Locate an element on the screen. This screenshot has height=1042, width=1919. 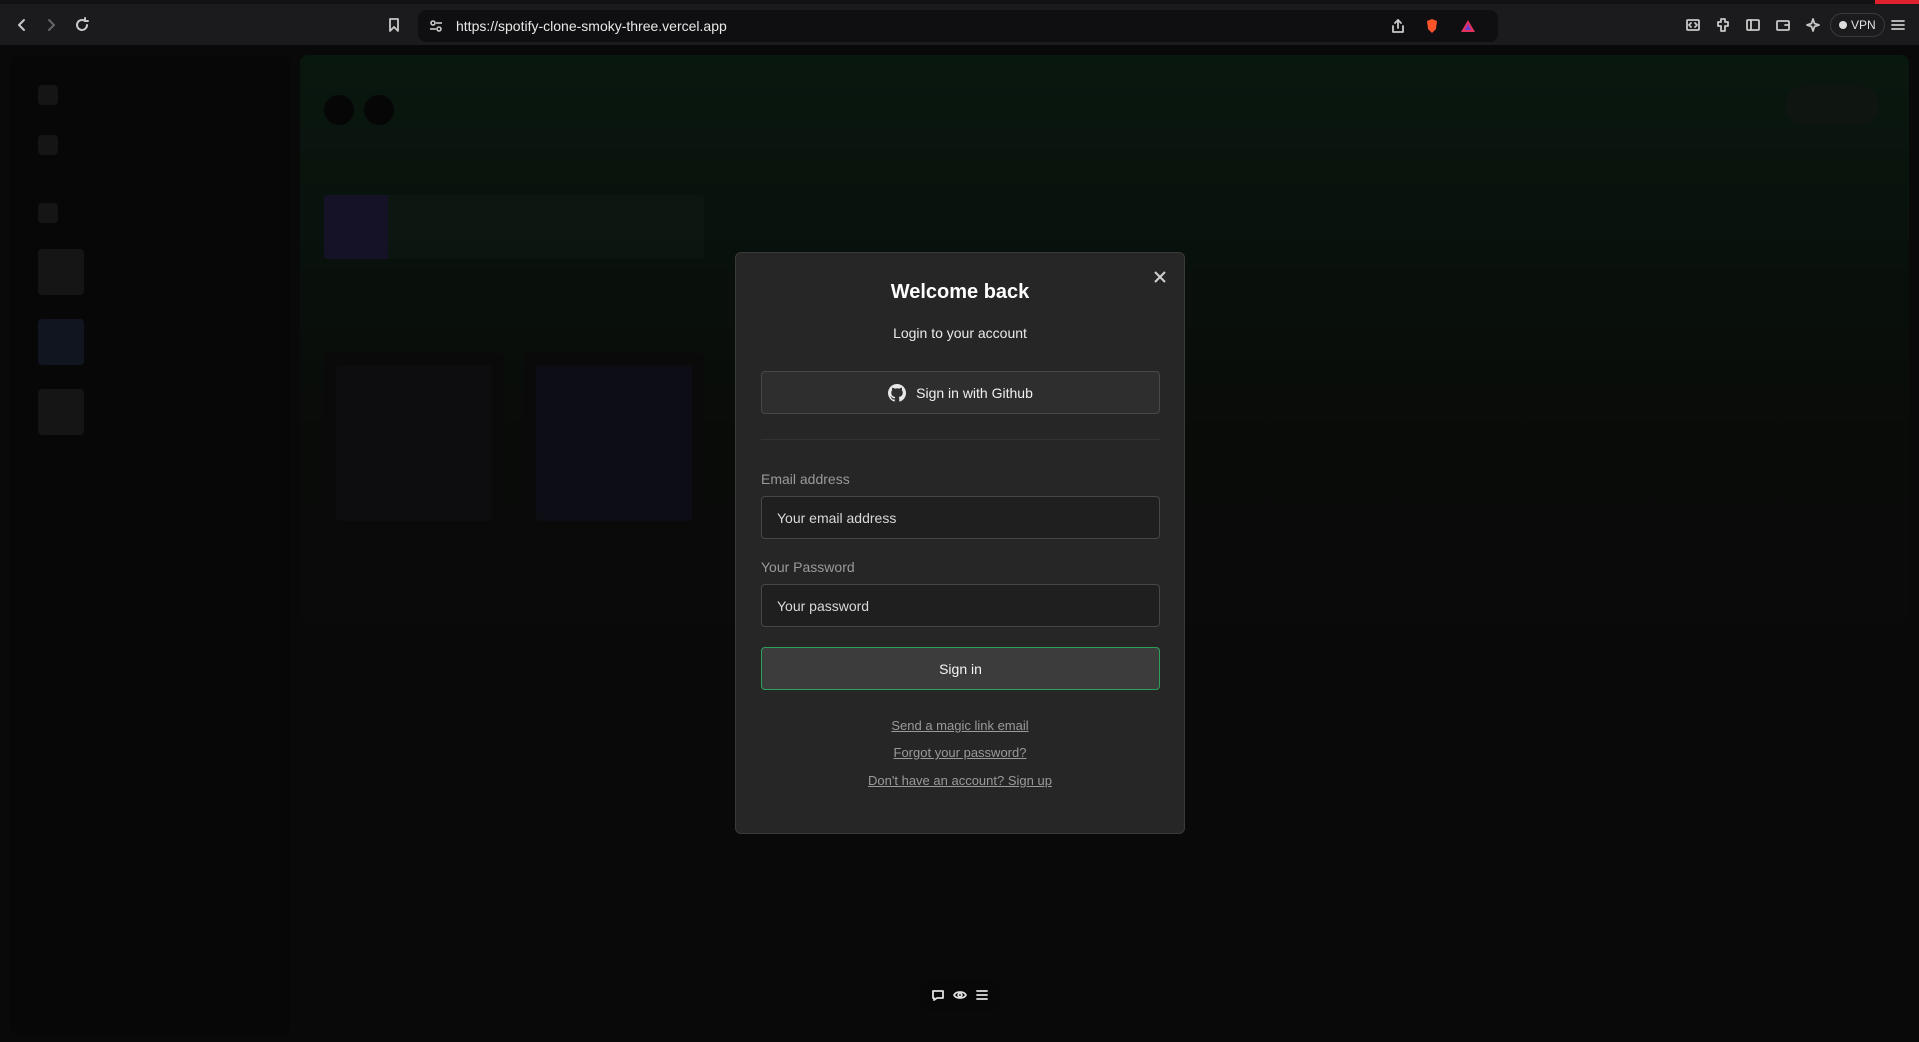
vpn-button: VPN is located at coordinates (1857, 25).